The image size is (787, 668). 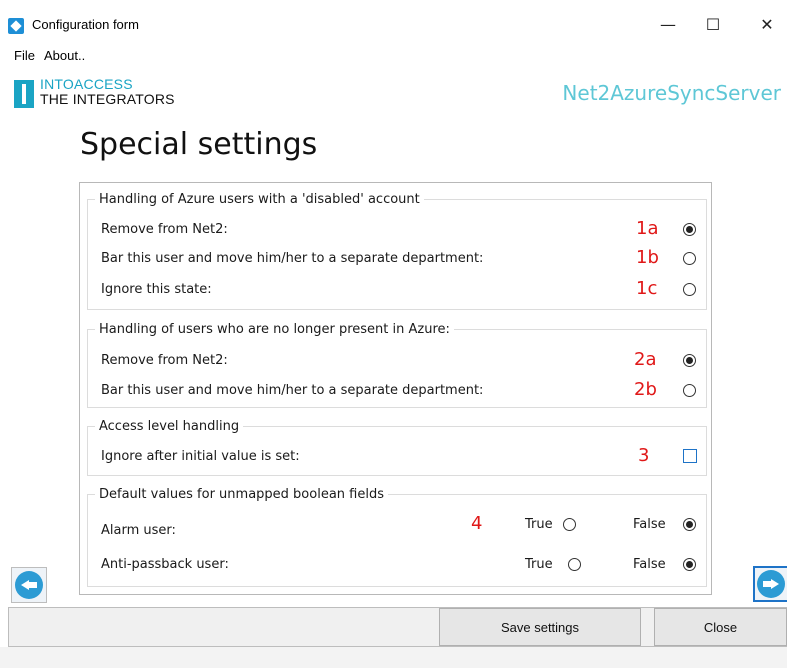 What do you see at coordinates (540, 627) in the screenshot?
I see `save-settings-button: Save settings` at bounding box center [540, 627].